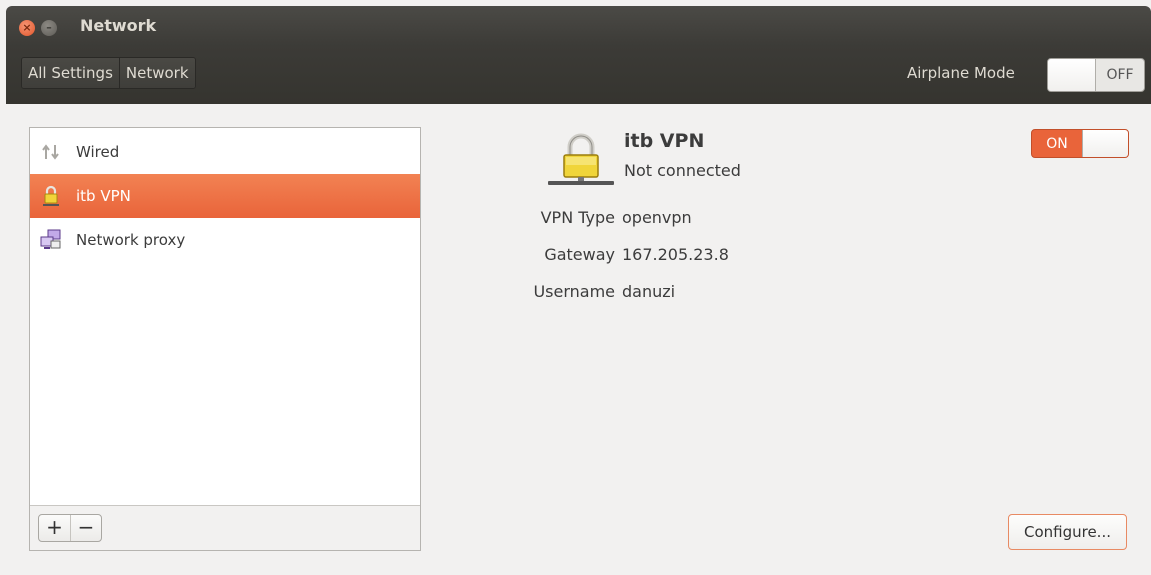  Describe the element at coordinates (131, 240) in the screenshot. I see `sidebar-item-label: Network proxy` at that location.